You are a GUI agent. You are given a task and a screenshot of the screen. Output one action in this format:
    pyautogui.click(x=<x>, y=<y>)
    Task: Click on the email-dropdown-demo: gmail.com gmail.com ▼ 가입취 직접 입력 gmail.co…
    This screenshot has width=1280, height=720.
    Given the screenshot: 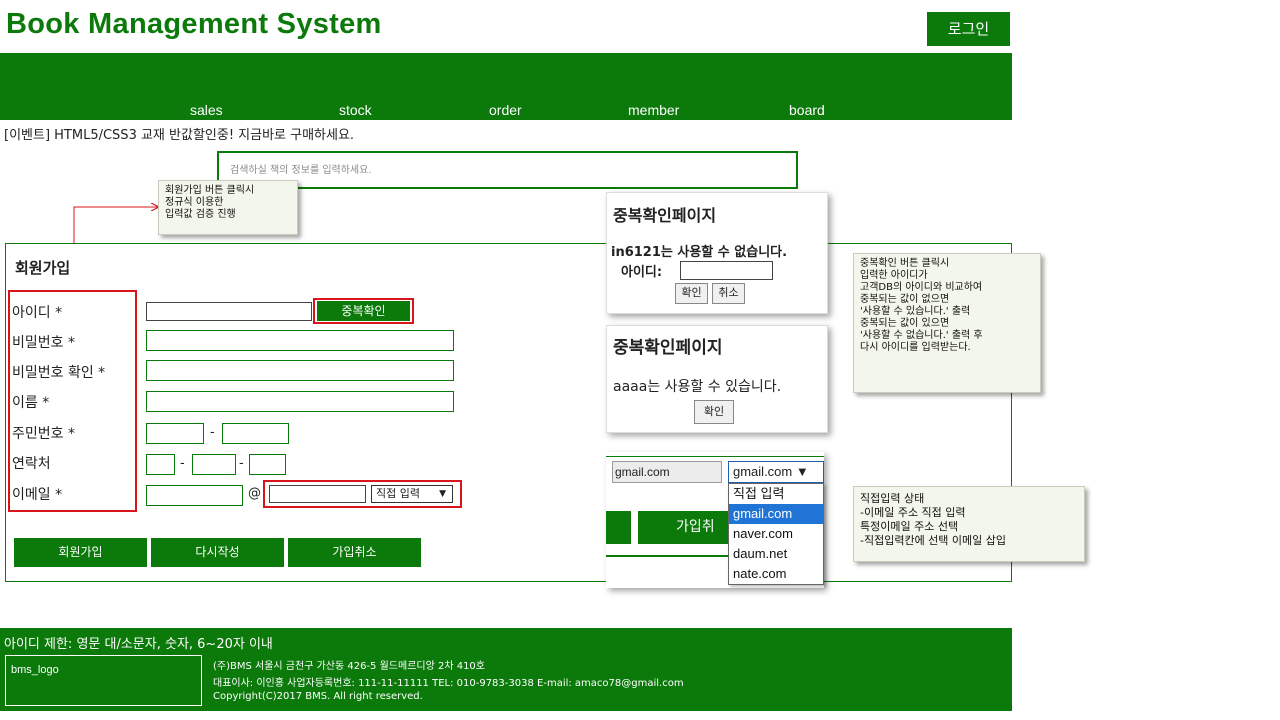 What is the action you would take?
    pyautogui.click(x=715, y=520)
    